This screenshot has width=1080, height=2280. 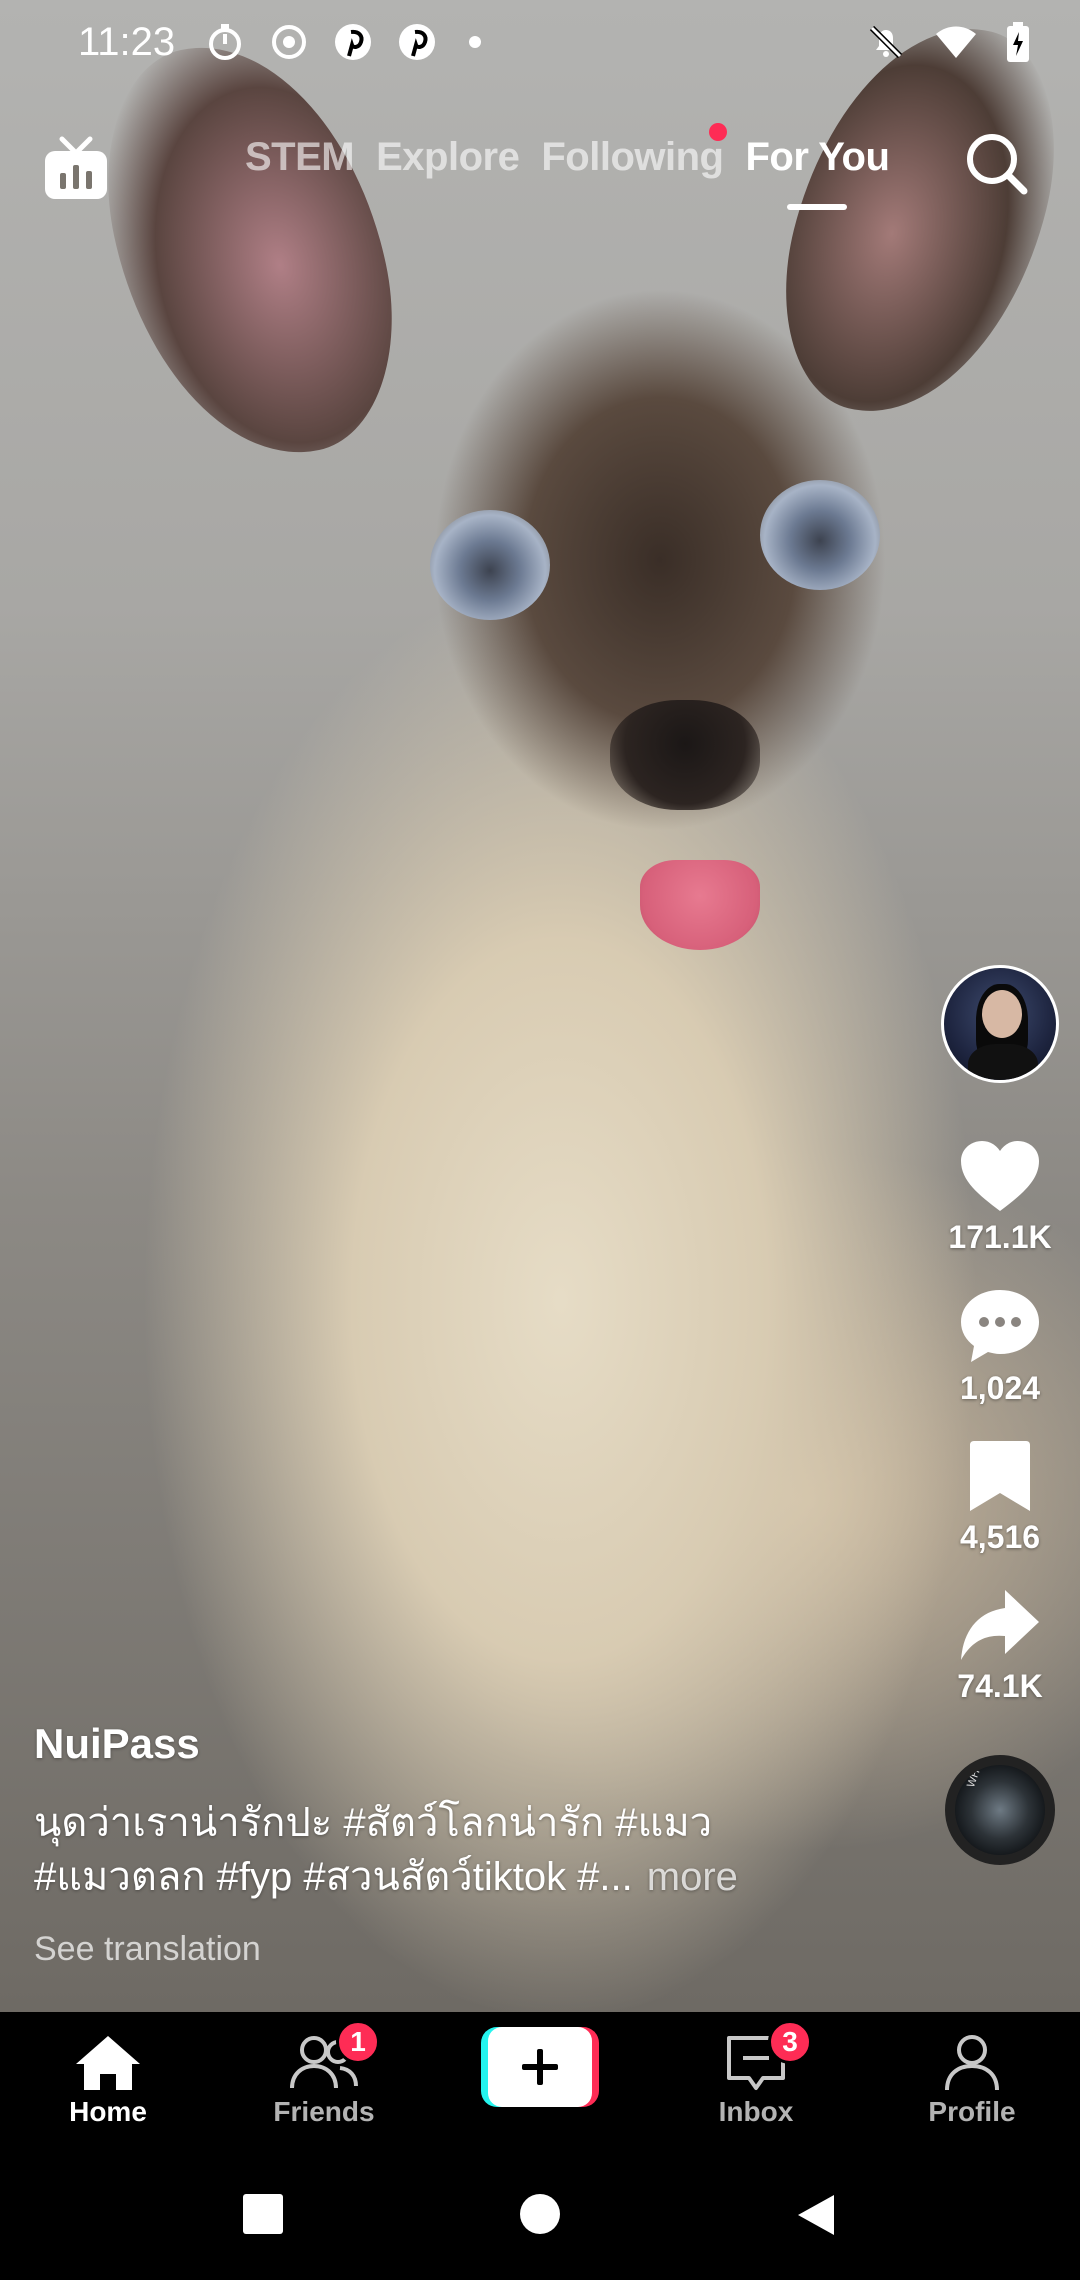 I want to click on tab-stem: STEM, so click(x=300, y=157).